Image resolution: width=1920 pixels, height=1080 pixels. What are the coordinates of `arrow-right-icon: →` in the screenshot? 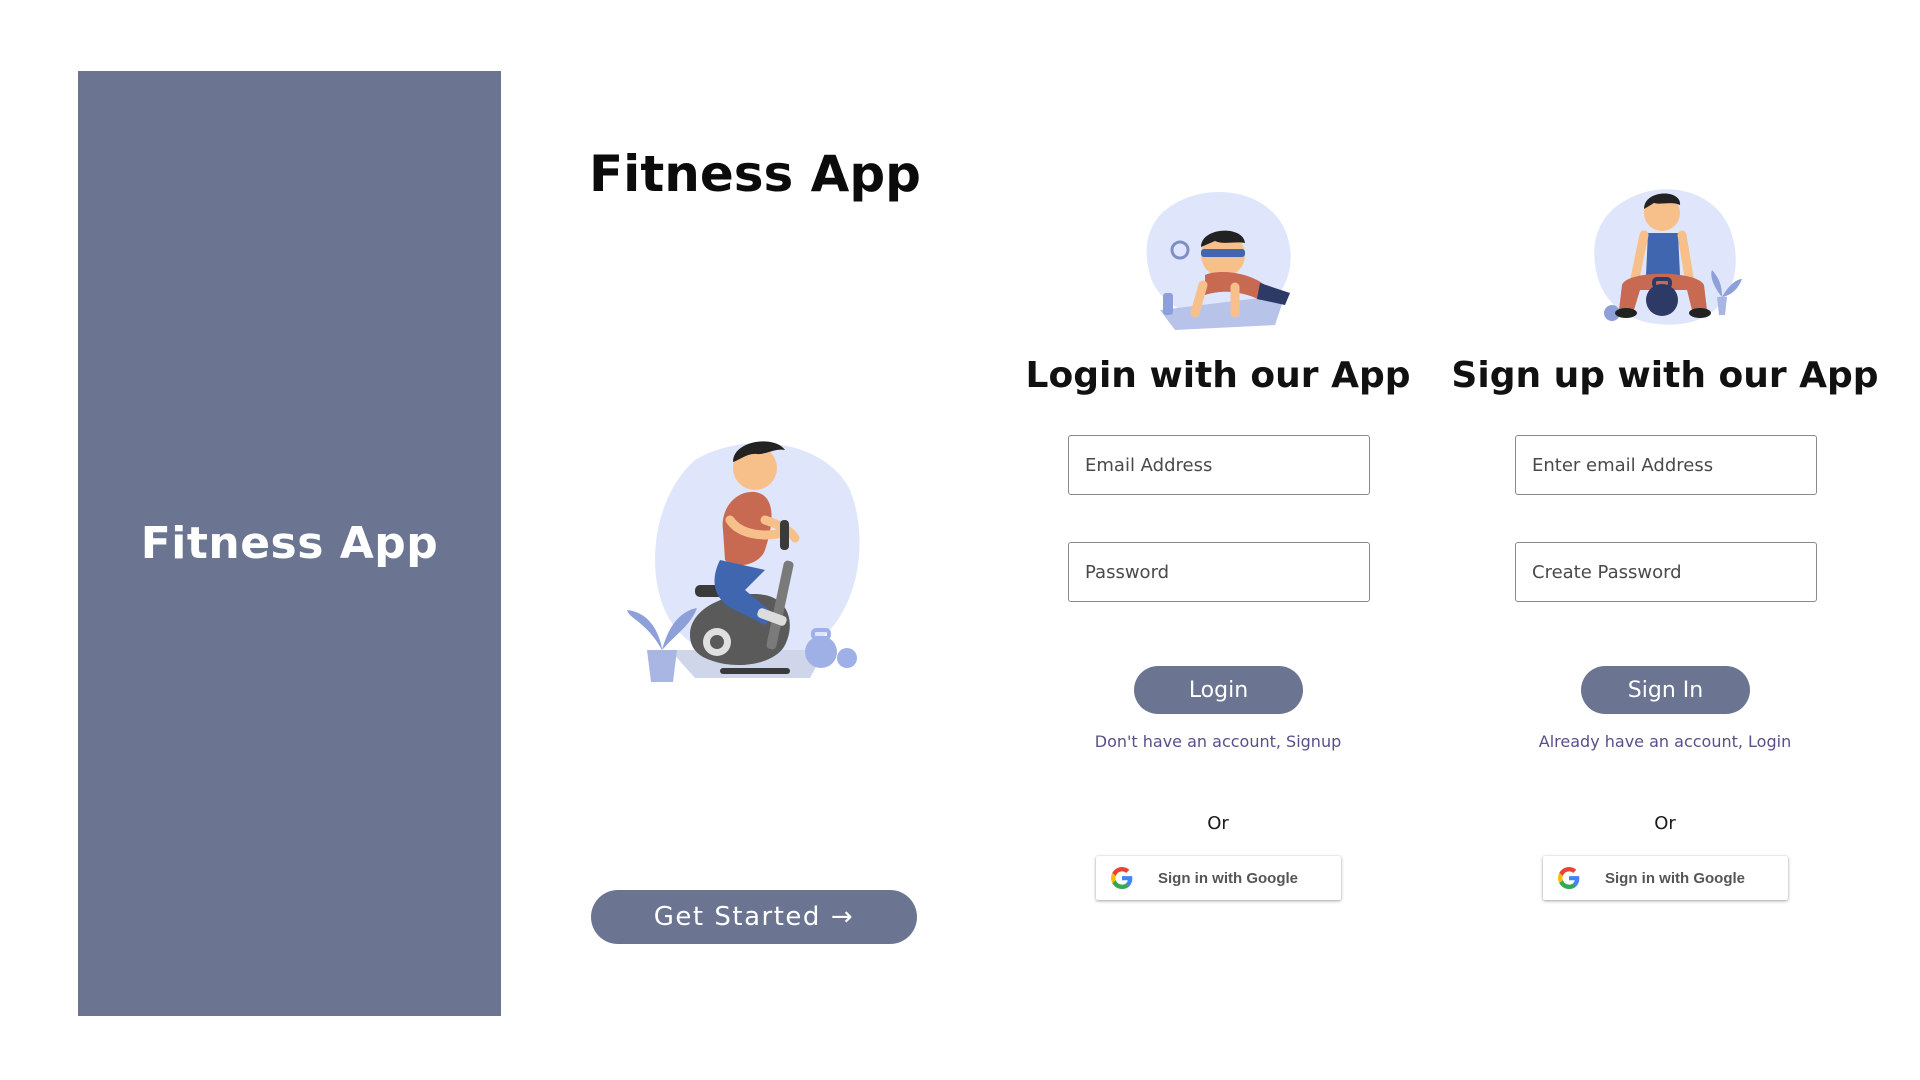 It's located at (842, 917).